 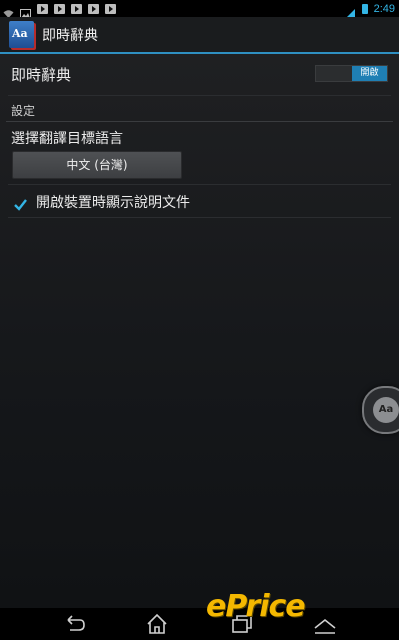 What do you see at coordinates (67, 139) in the screenshot?
I see `target-language-title: 選擇翻譯目標語言` at bounding box center [67, 139].